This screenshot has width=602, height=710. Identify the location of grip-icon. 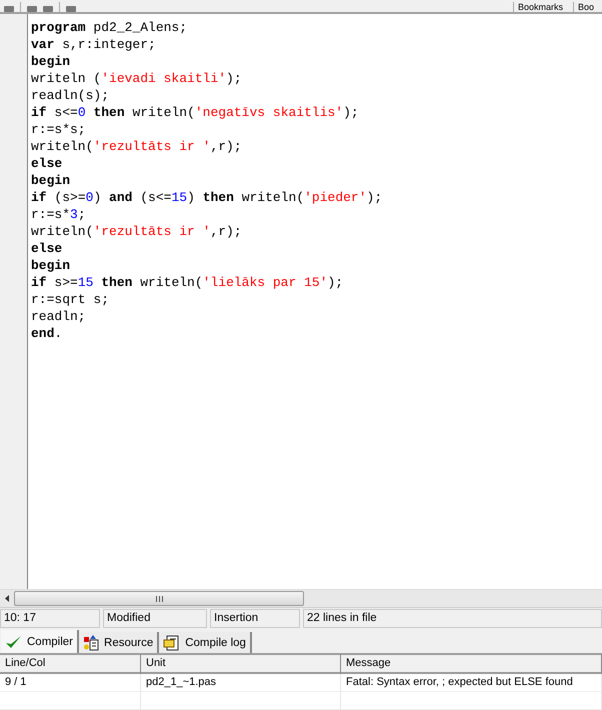
(159, 599).